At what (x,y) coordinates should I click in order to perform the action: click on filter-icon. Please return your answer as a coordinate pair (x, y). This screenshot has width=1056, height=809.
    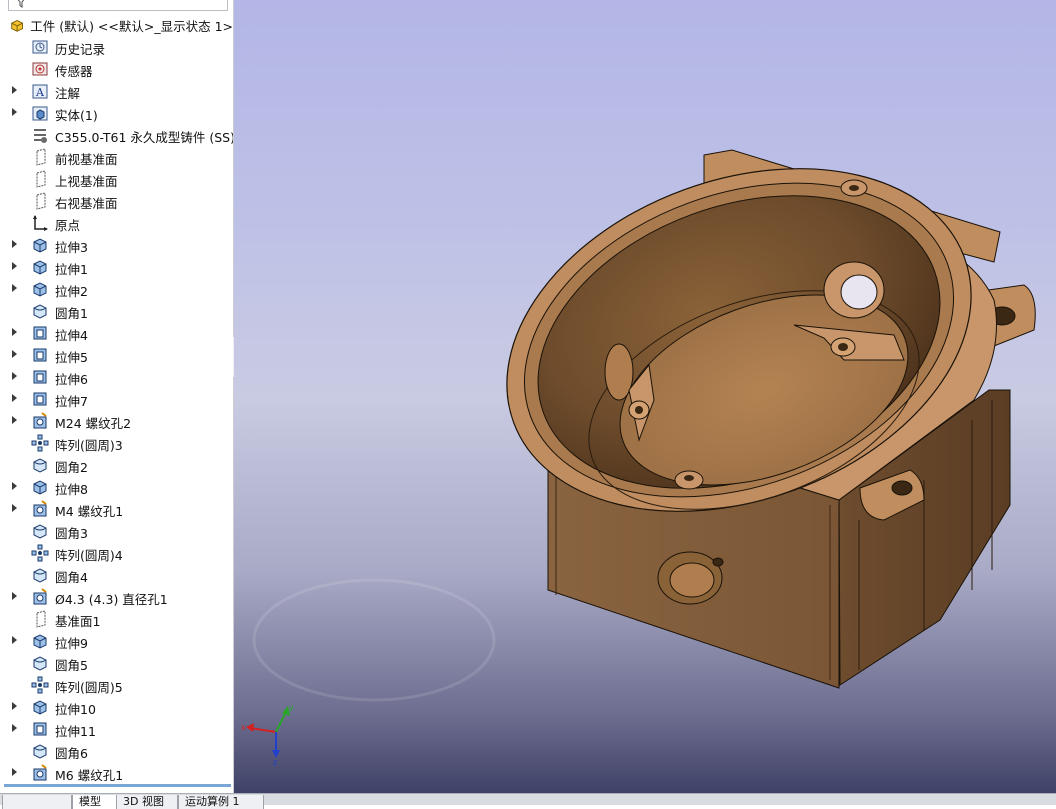
    Looking at the image, I should click on (21, 4).